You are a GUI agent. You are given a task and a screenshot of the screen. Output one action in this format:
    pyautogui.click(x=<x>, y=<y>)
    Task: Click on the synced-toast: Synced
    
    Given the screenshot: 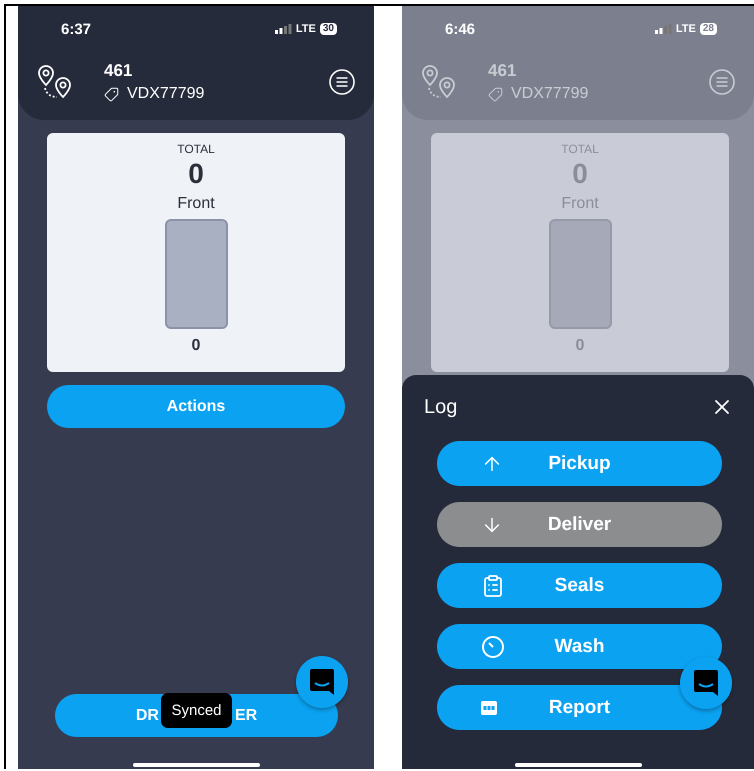 What is the action you would take?
    pyautogui.click(x=196, y=710)
    